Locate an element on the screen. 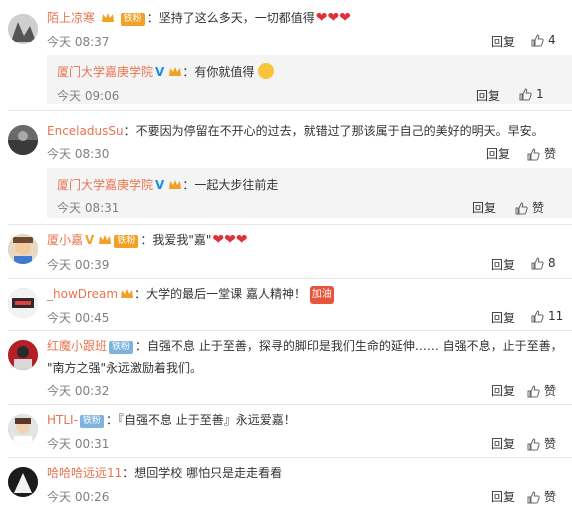  like-count: 4 is located at coordinates (552, 40).